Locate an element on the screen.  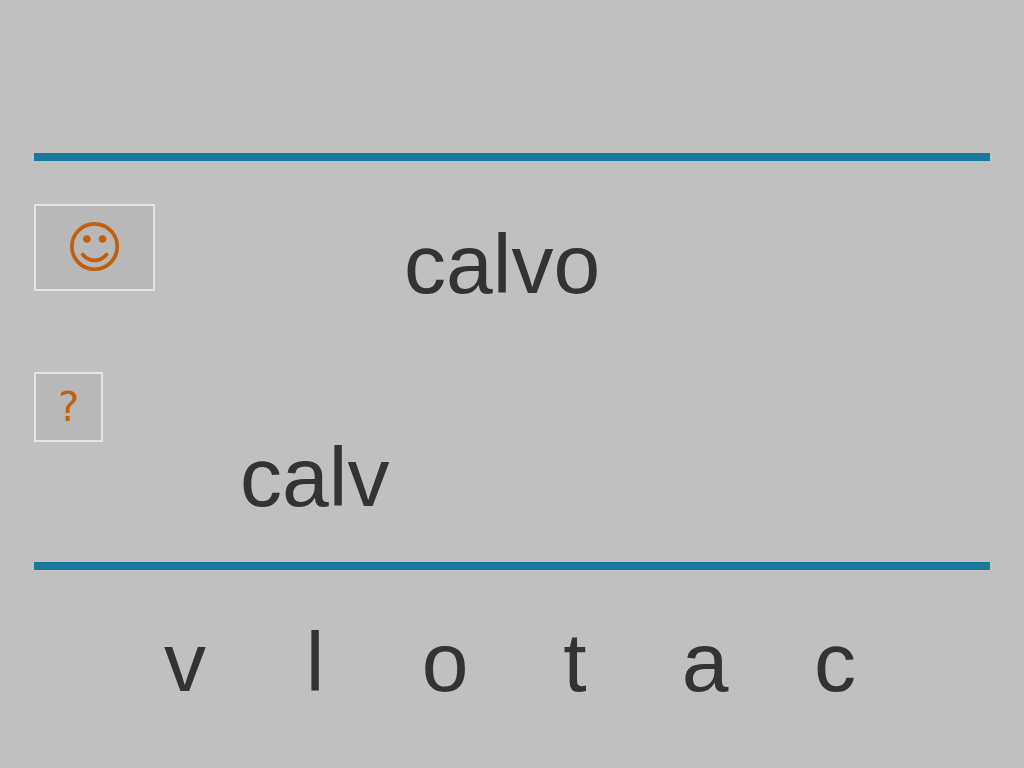
letter-tile: a is located at coordinates (705, 662).